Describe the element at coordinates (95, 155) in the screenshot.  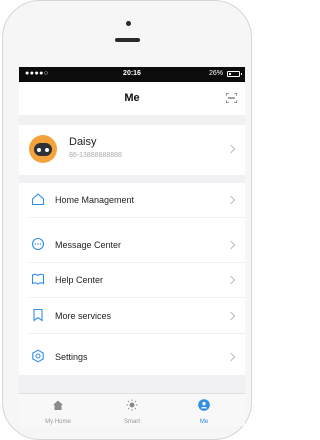
I see `user-phone: 86-13888888888` at that location.